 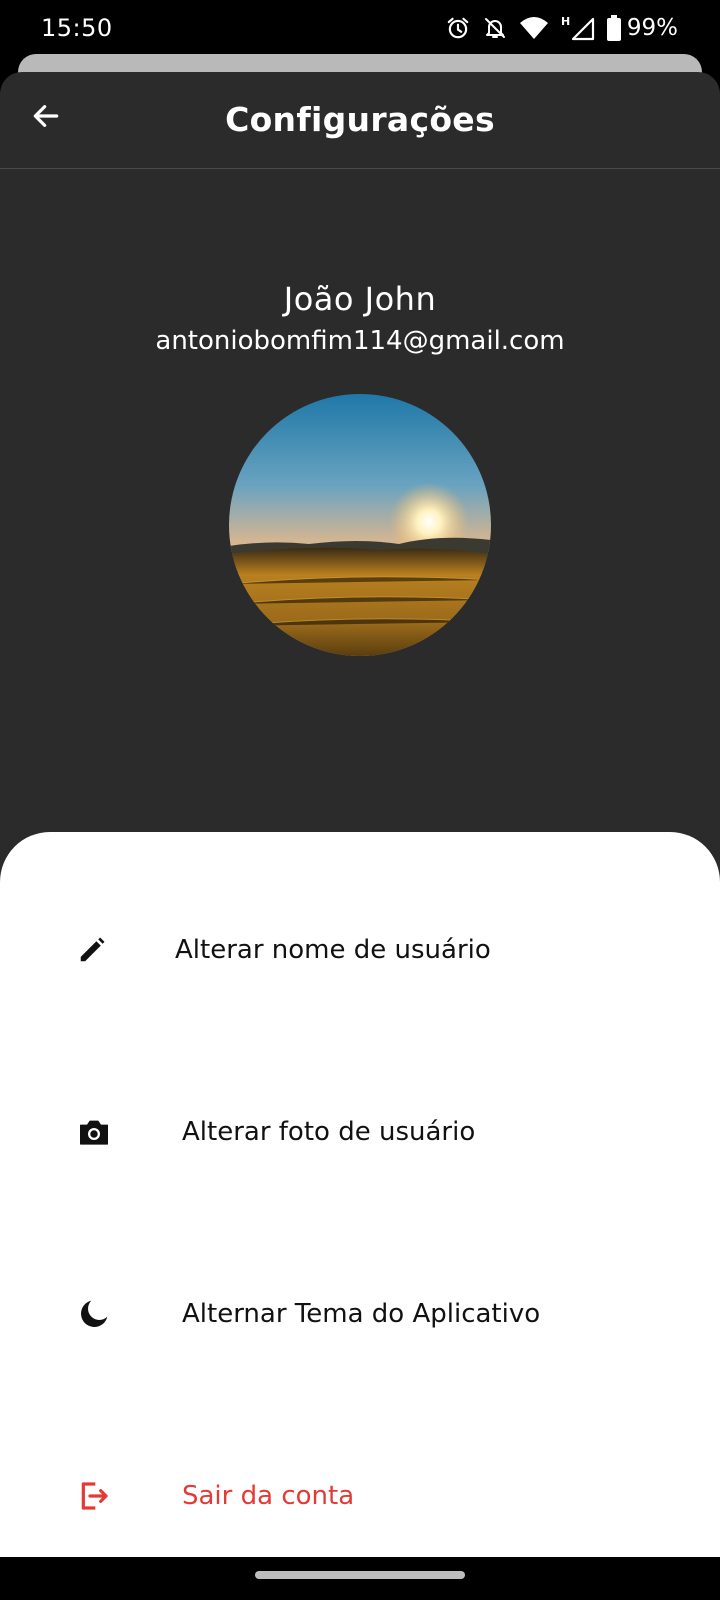 What do you see at coordinates (77, 28) in the screenshot?
I see `status-time: 15:50` at bounding box center [77, 28].